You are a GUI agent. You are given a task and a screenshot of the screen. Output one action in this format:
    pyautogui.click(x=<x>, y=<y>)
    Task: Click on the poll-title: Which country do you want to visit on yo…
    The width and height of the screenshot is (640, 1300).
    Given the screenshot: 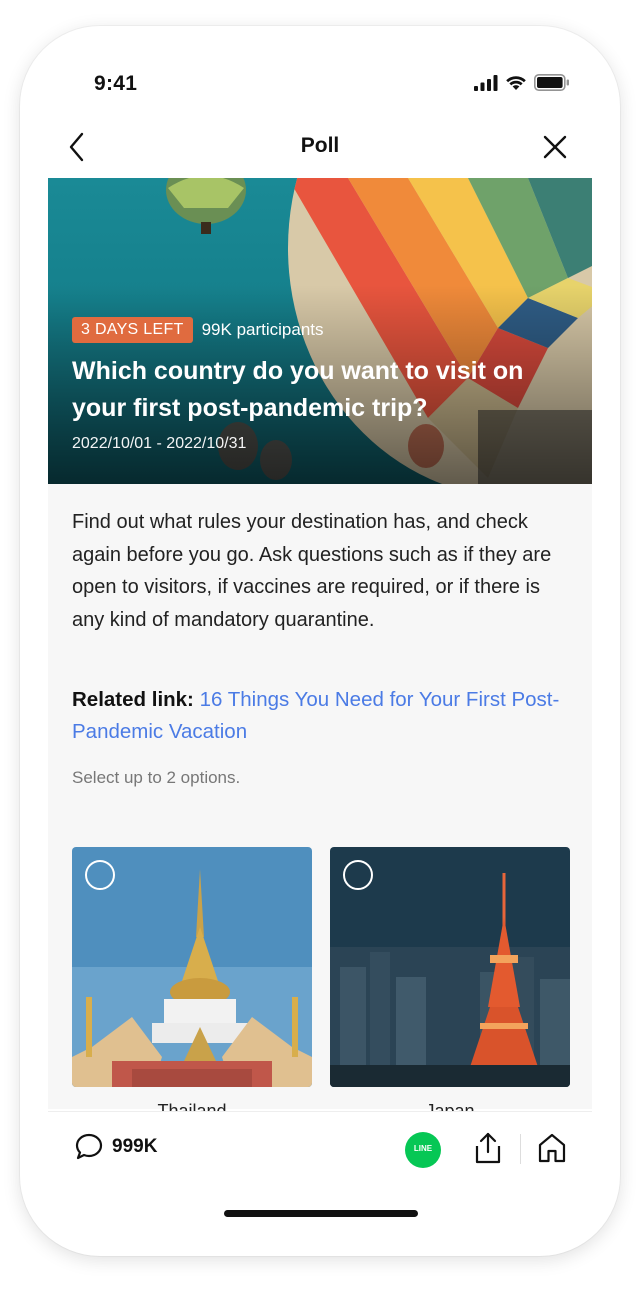 What is the action you would take?
    pyautogui.click(x=298, y=389)
    